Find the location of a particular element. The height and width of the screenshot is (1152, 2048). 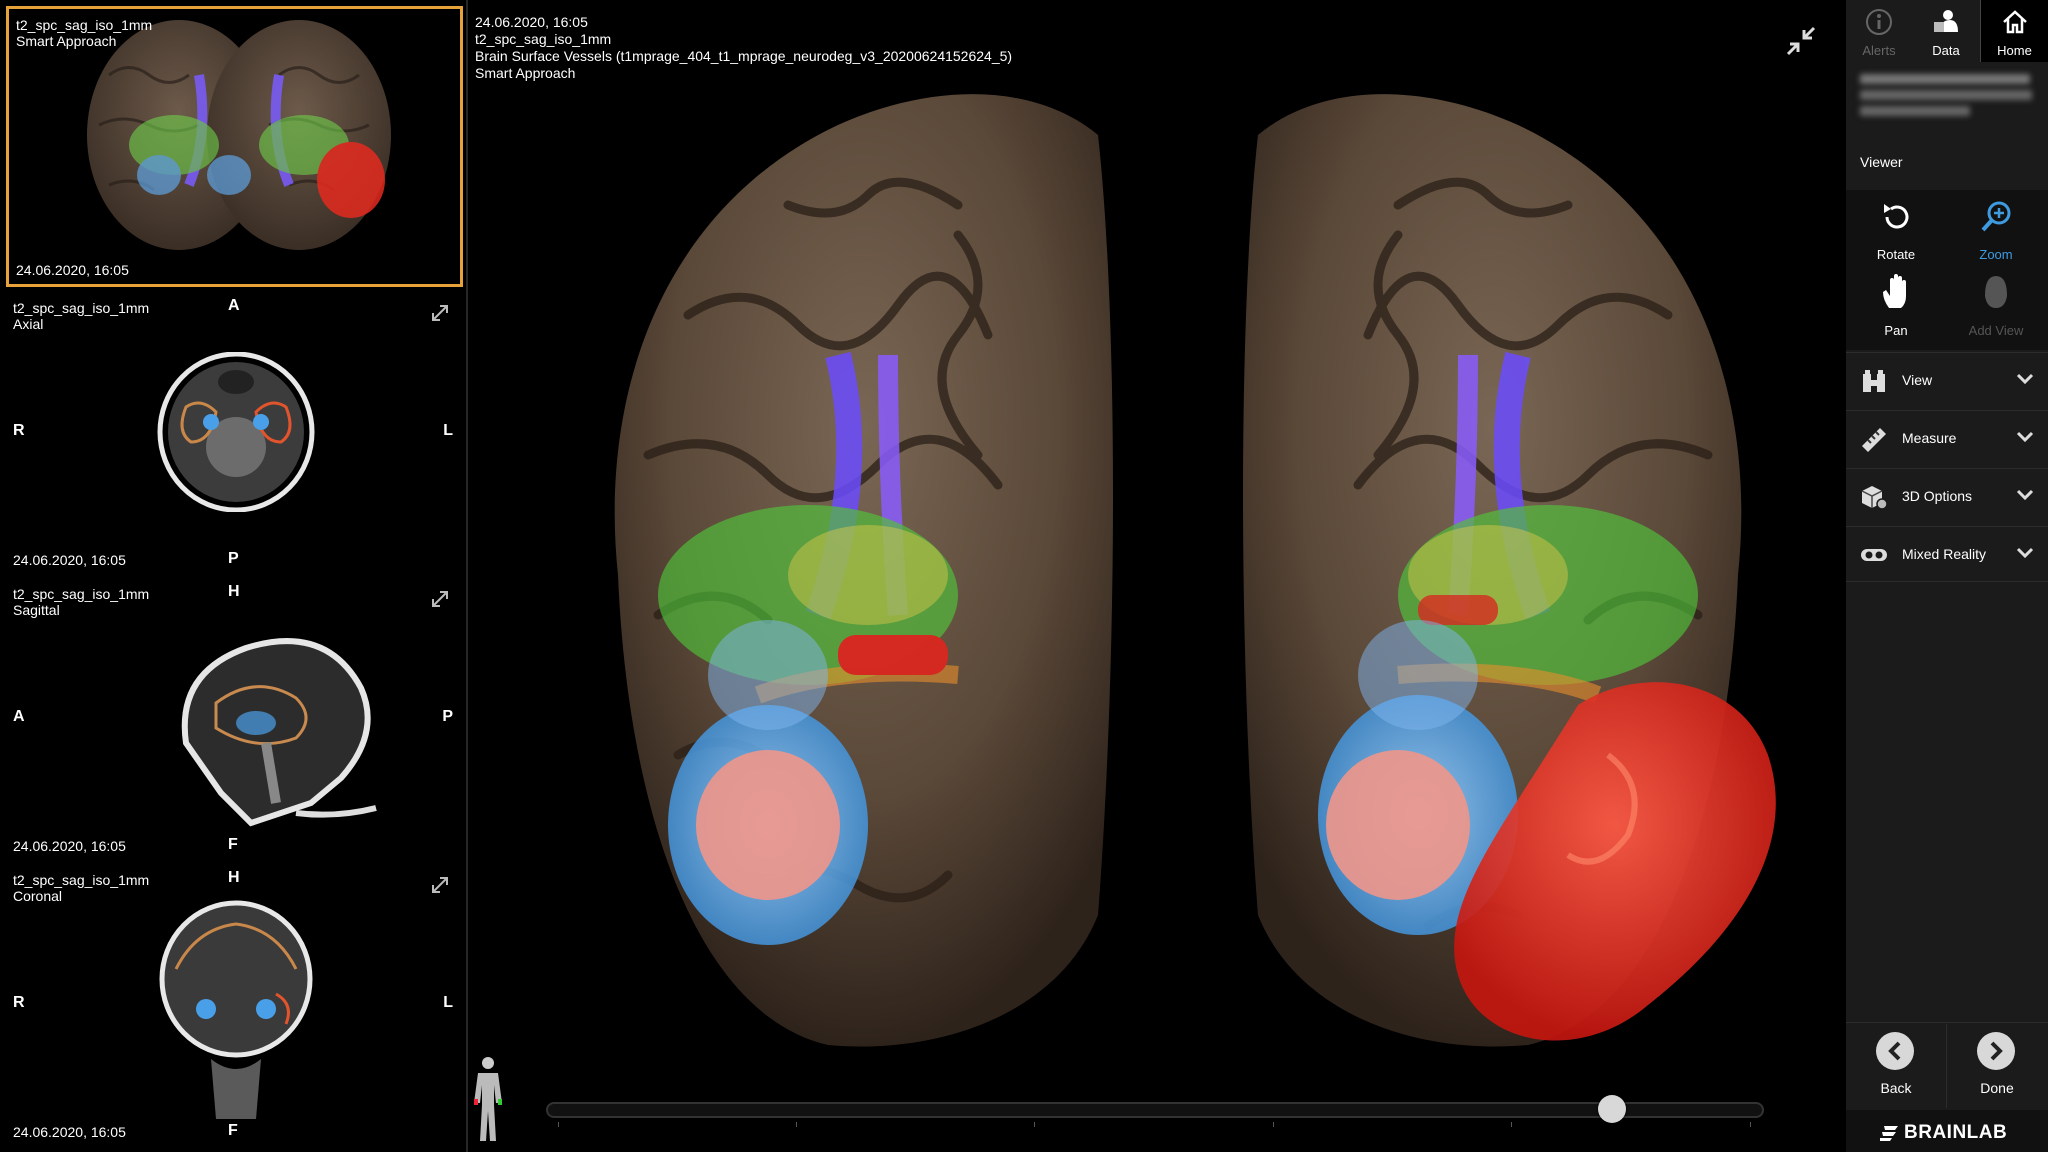

zoom-label: Zoom is located at coordinates (1996, 254).